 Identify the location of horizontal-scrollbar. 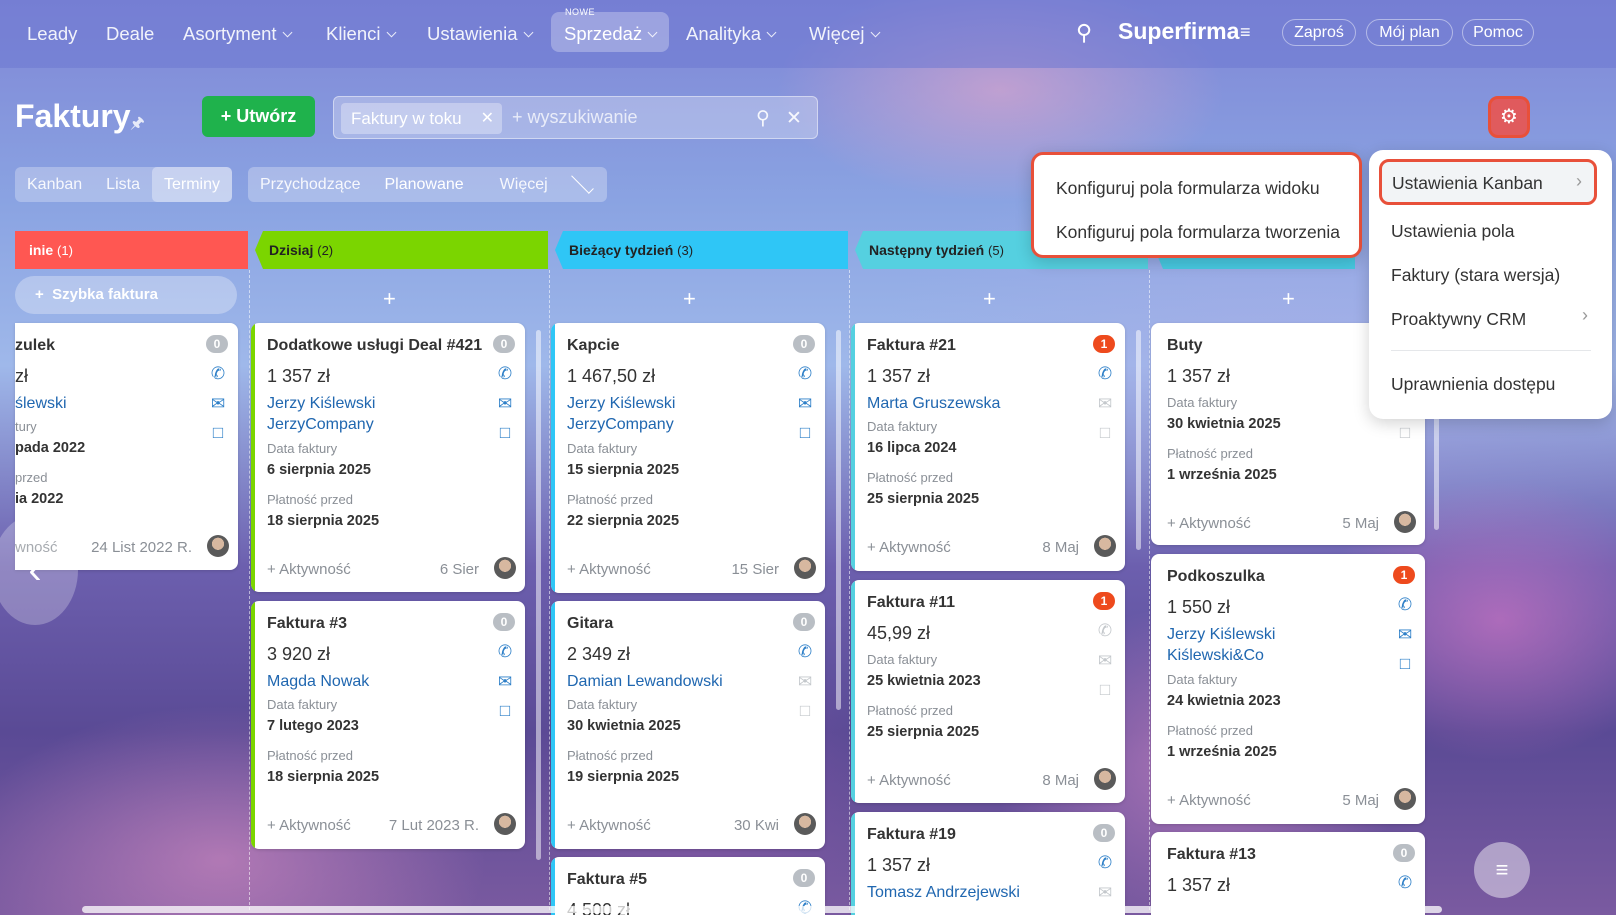
(762, 909).